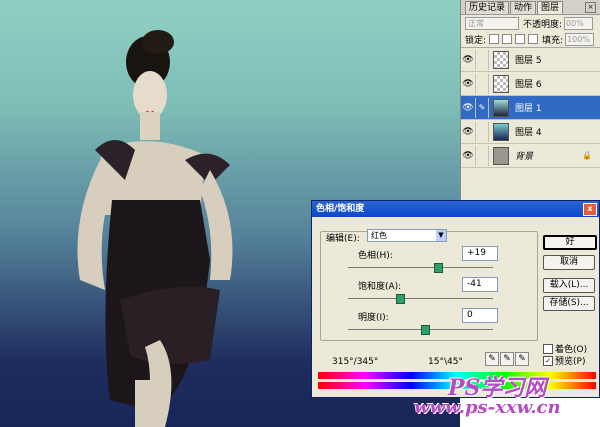  Describe the element at coordinates (480, 284) in the screenshot. I see `saturation-field: -41` at that location.